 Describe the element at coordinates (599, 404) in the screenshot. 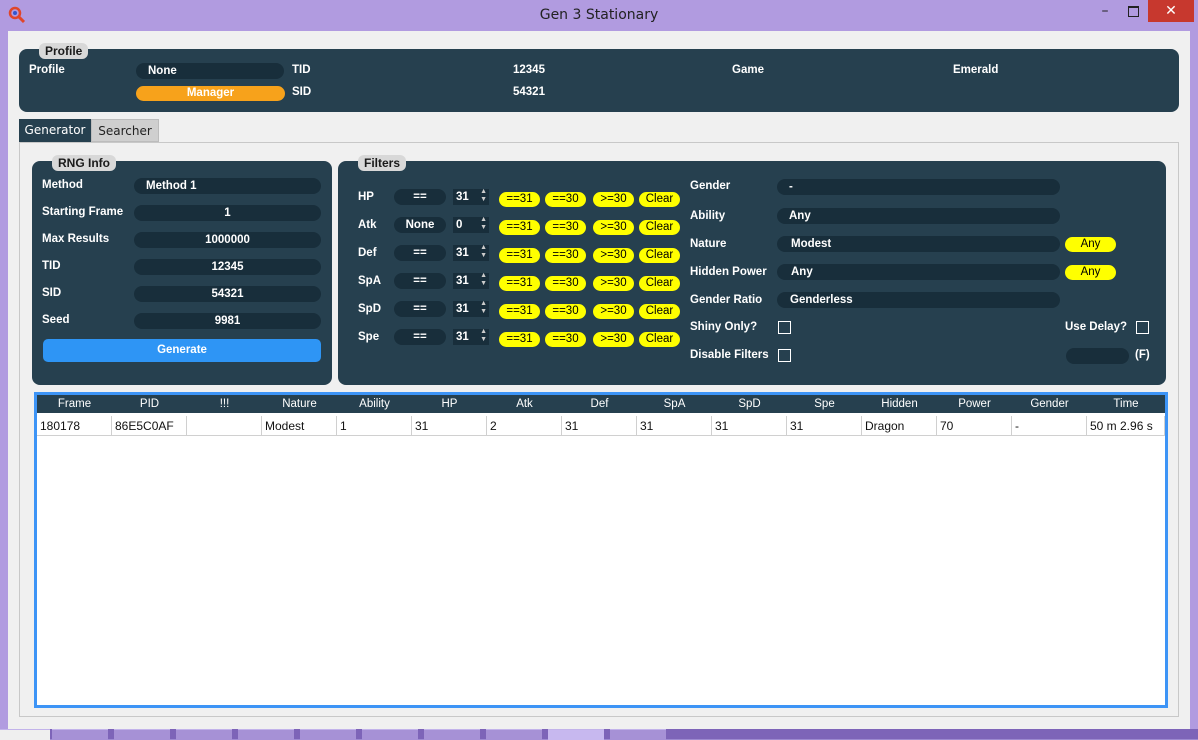

I see `column-header: Def` at that location.